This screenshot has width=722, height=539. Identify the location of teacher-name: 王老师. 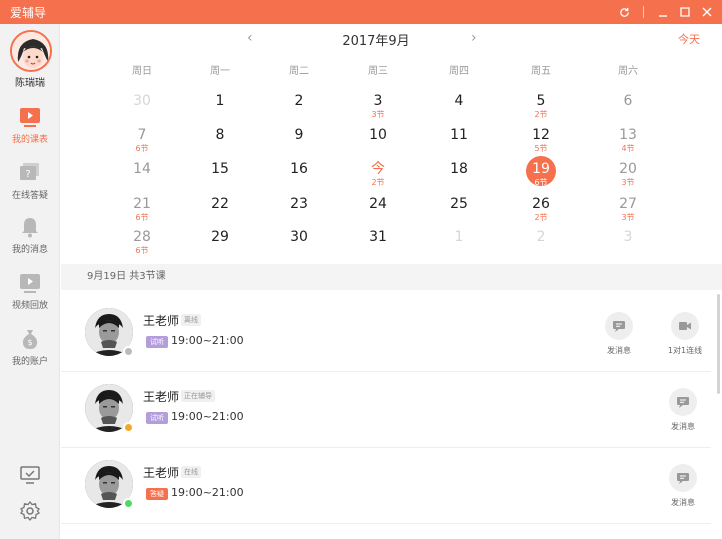
(161, 473).